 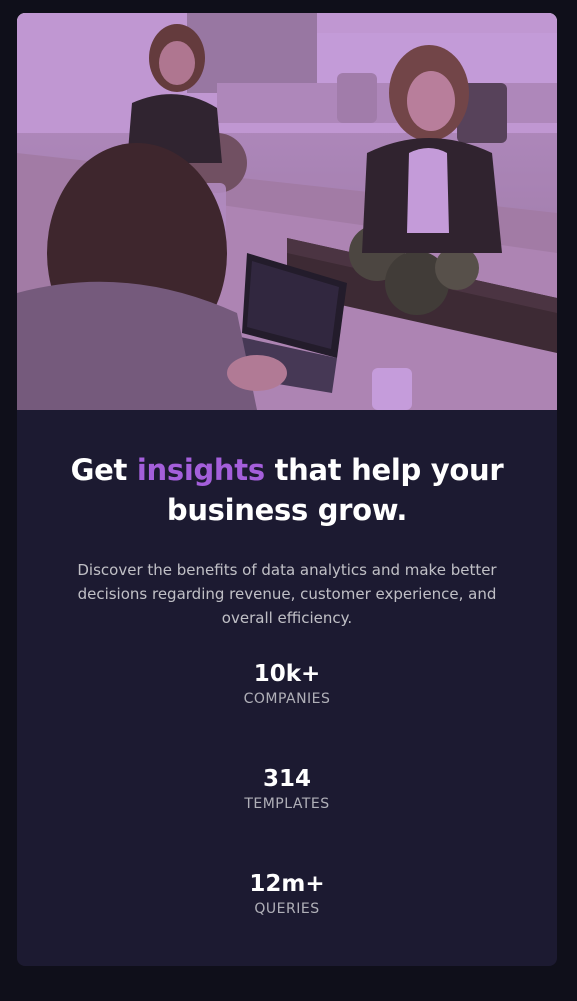 I want to click on stat-value: 12m+, so click(x=287, y=884).